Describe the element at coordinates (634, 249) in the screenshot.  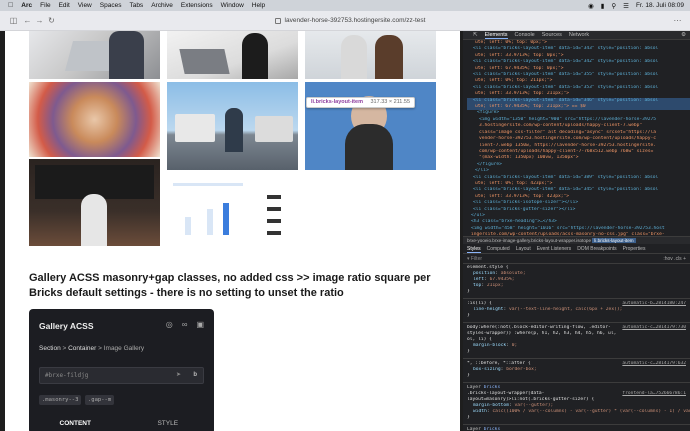
I see `subtab-properties: Properties` at that location.